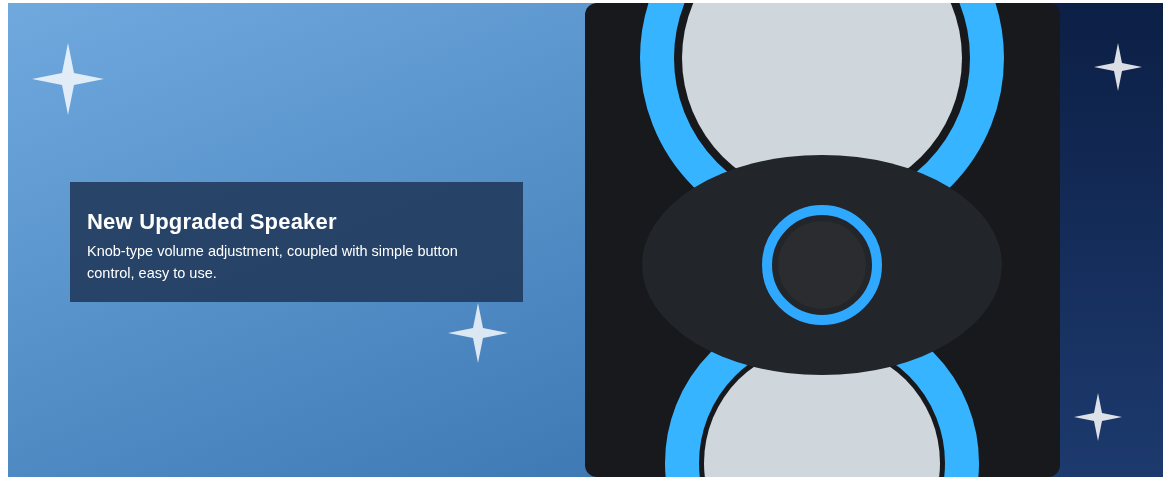 Image resolution: width=1163 pixels, height=477 pixels. What do you see at coordinates (273, 262) in the screenshot?
I see `overlay-text: Knob-type volume adjustment, coupled with simple button control, easy to use.` at bounding box center [273, 262].